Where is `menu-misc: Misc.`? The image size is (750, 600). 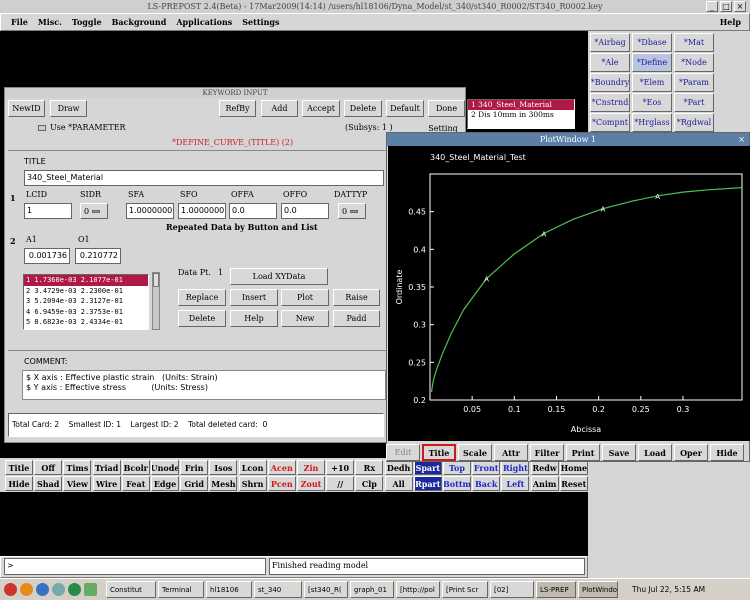 menu-misc: Misc. is located at coordinates (50, 22).